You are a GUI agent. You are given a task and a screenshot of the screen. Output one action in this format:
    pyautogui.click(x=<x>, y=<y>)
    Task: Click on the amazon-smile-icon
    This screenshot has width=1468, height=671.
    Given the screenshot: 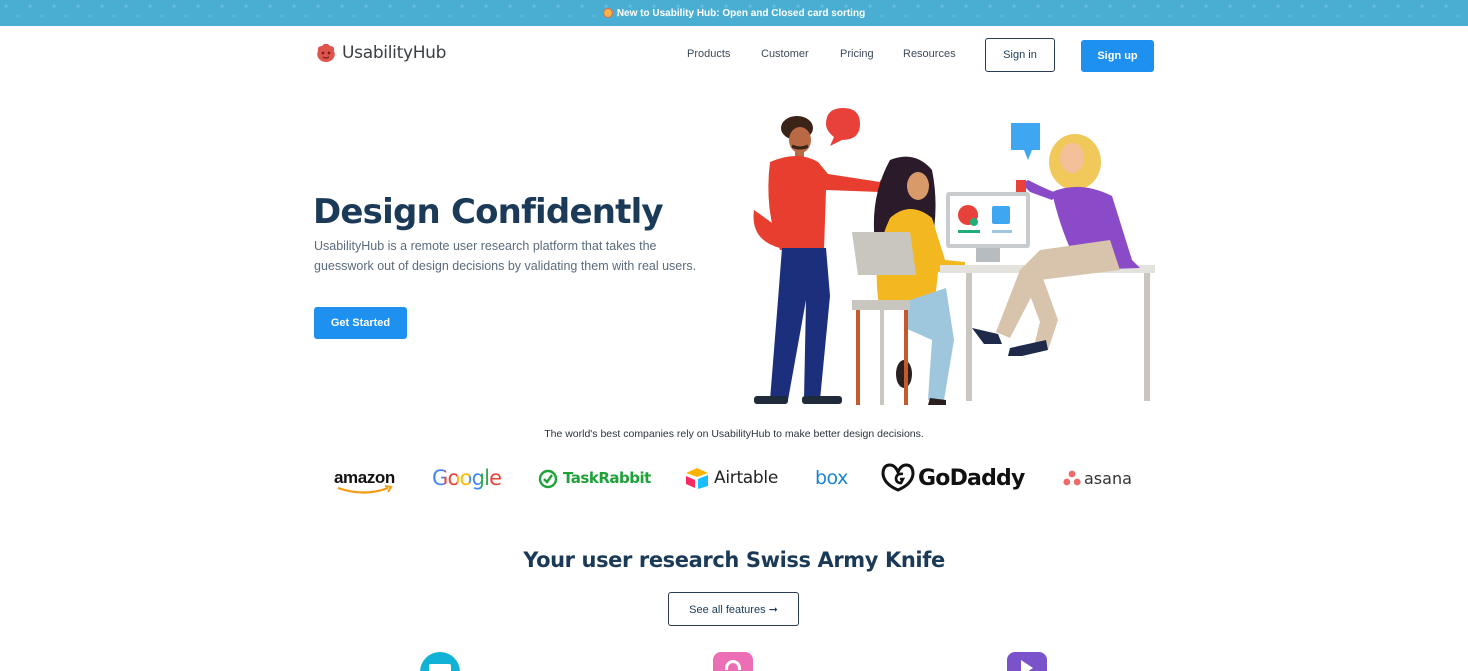 What is the action you would take?
    pyautogui.click(x=365, y=489)
    